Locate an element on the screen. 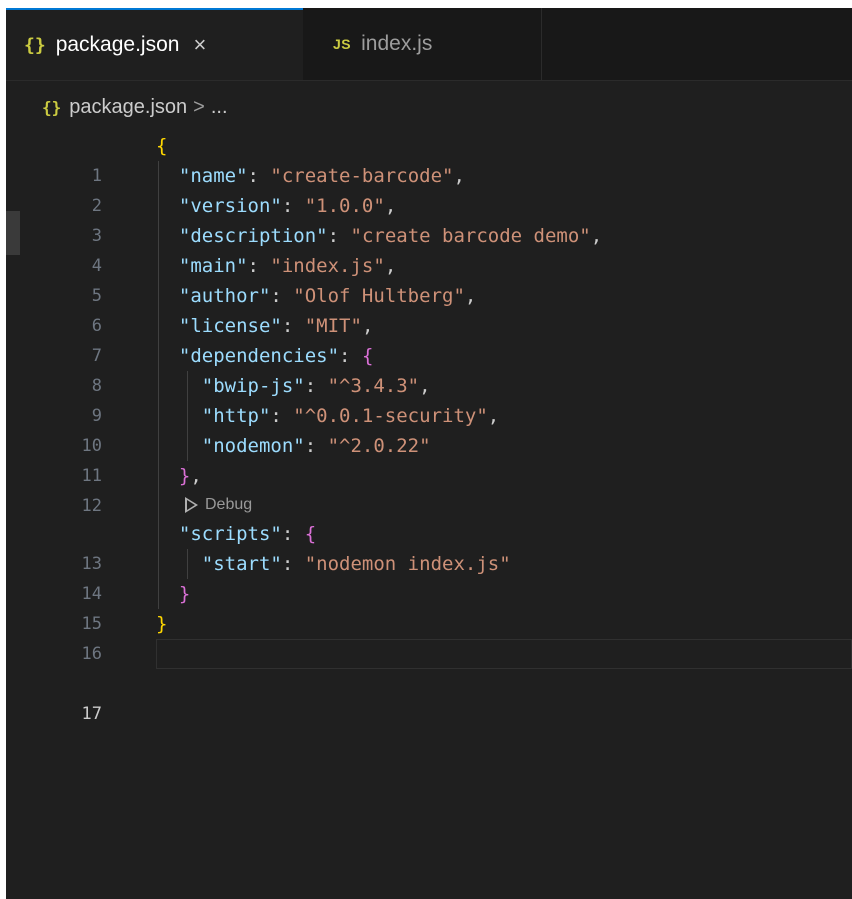 This screenshot has height=899, width=852. debug-codelens-button: Debug is located at coordinates (219, 505).